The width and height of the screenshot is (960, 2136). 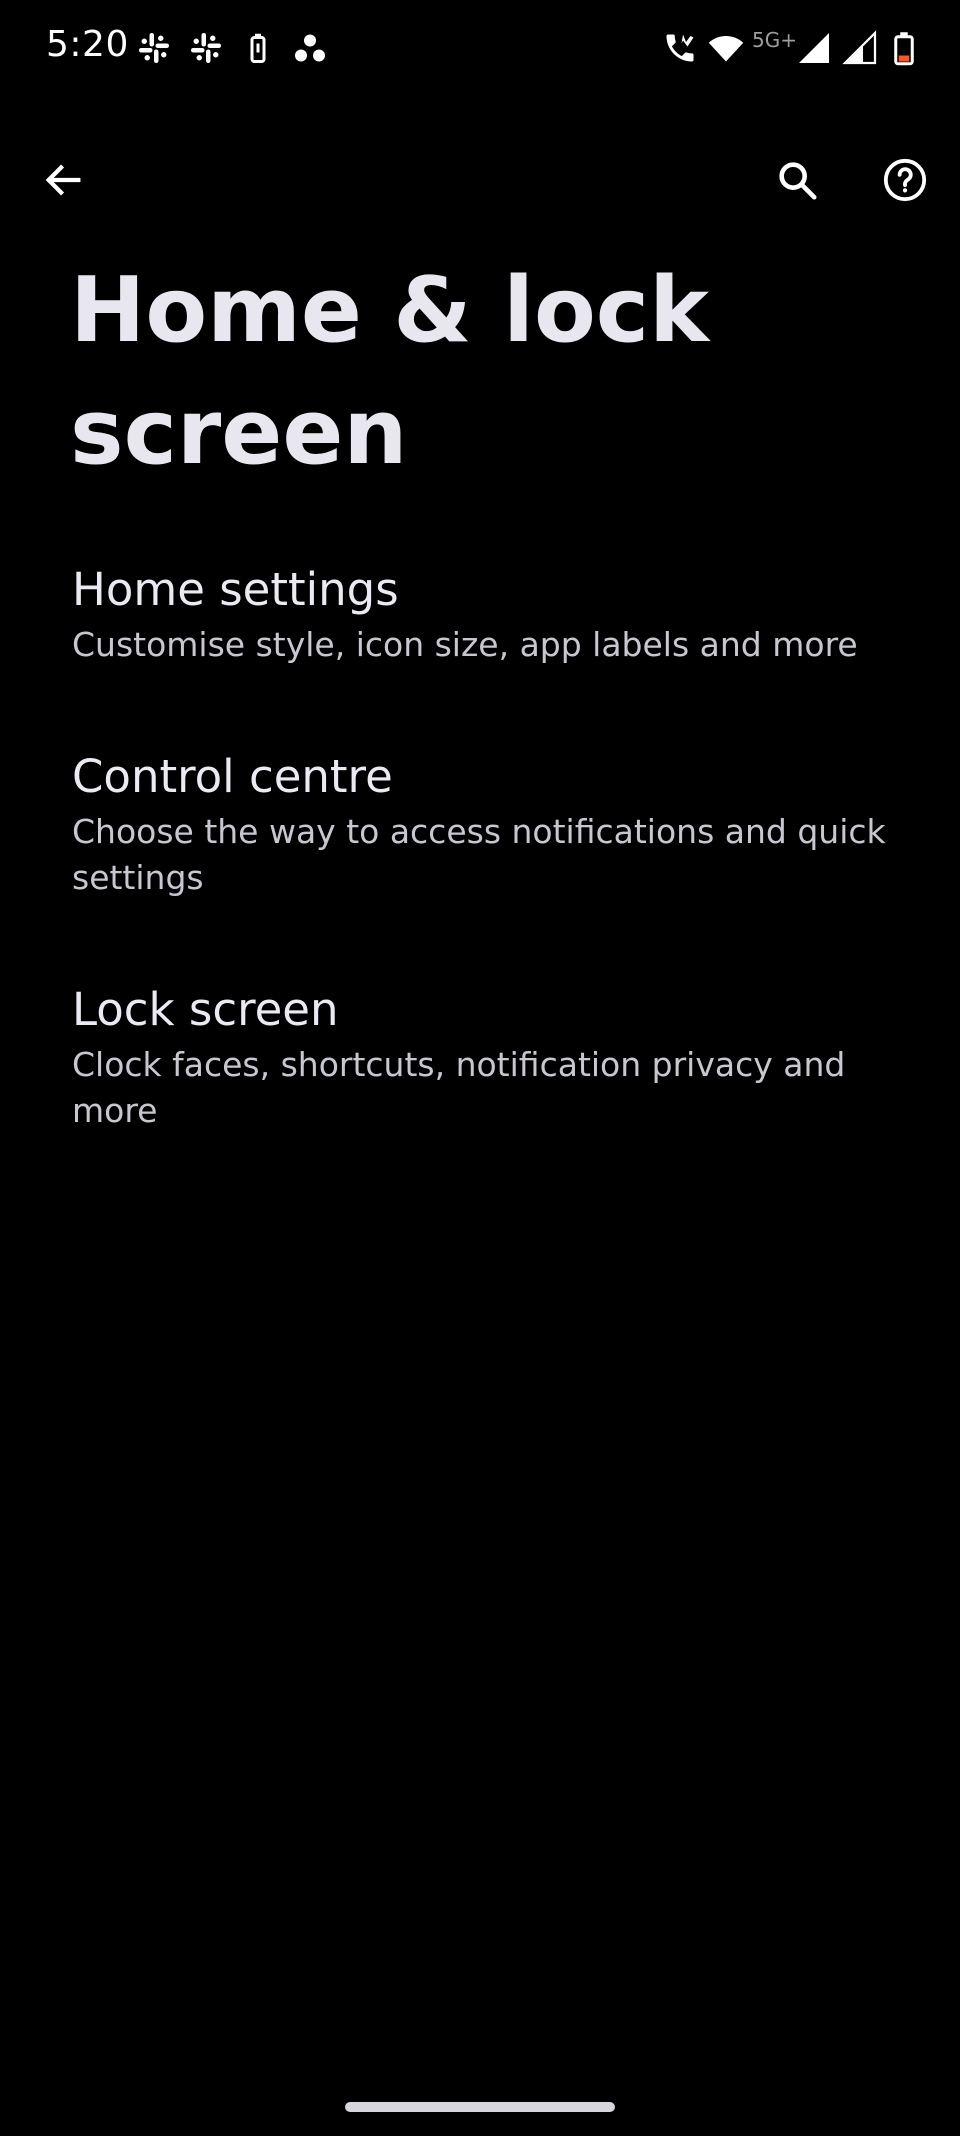 What do you see at coordinates (904, 48) in the screenshot?
I see `battery-low-icon` at bounding box center [904, 48].